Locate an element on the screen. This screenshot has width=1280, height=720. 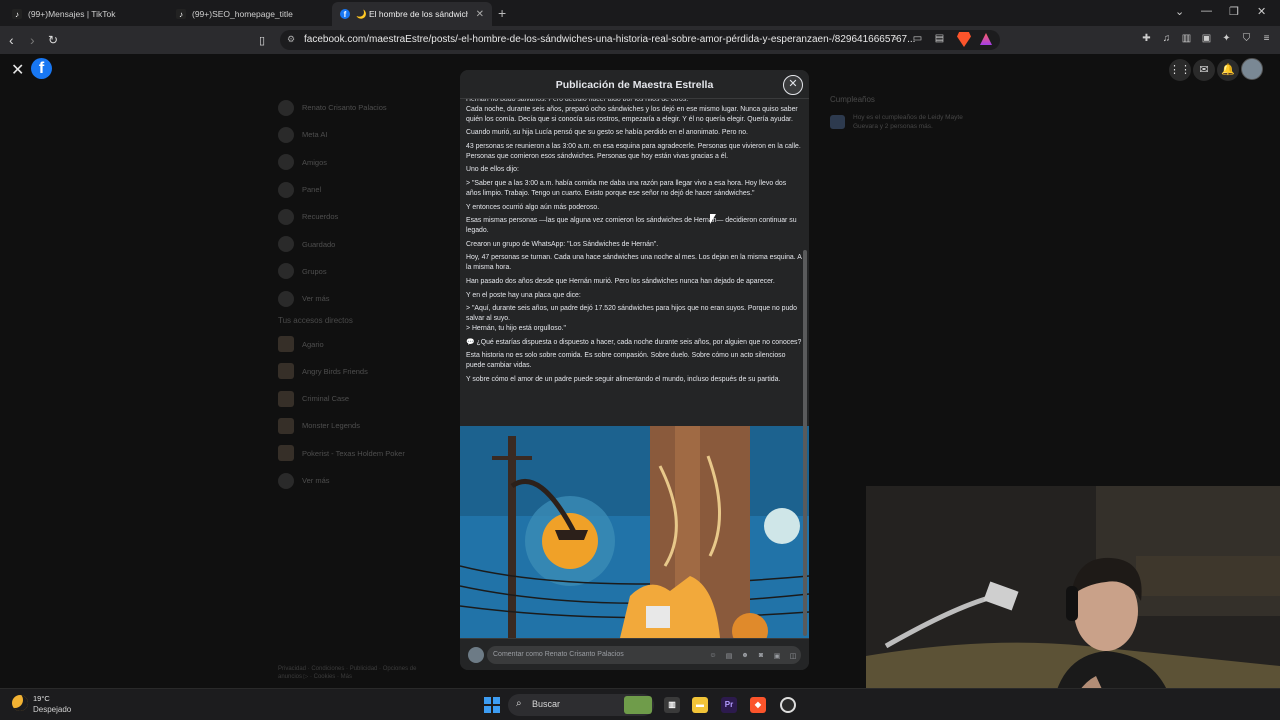
tab-tiktok-messages: ♪ (99+)Mensajes | TikTok is located at coordinates (84, 14).